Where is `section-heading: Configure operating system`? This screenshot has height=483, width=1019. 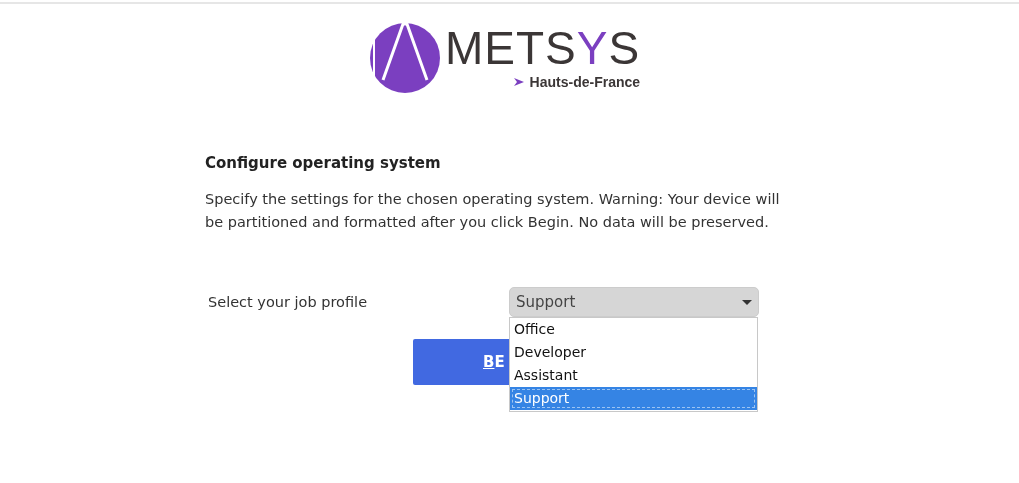
section-heading: Configure operating system is located at coordinates (323, 163).